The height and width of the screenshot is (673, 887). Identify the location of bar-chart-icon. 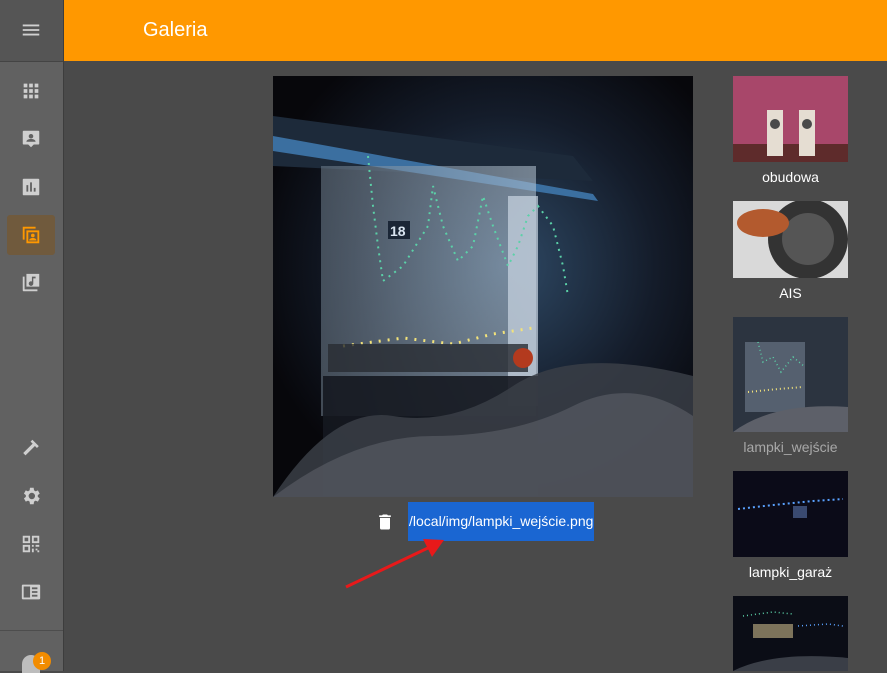
(31, 187).